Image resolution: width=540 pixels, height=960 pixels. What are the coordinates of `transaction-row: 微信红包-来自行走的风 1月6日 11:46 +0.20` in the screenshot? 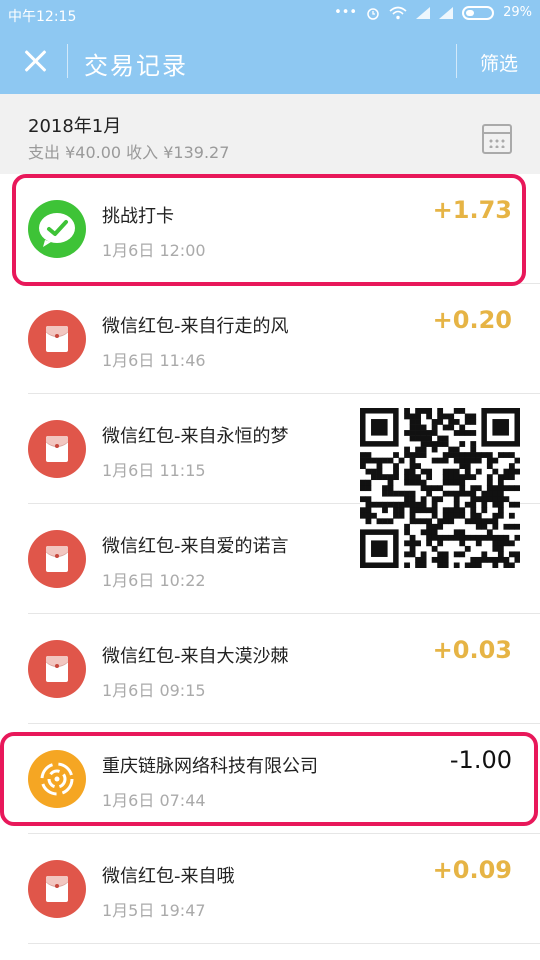 It's located at (270, 339).